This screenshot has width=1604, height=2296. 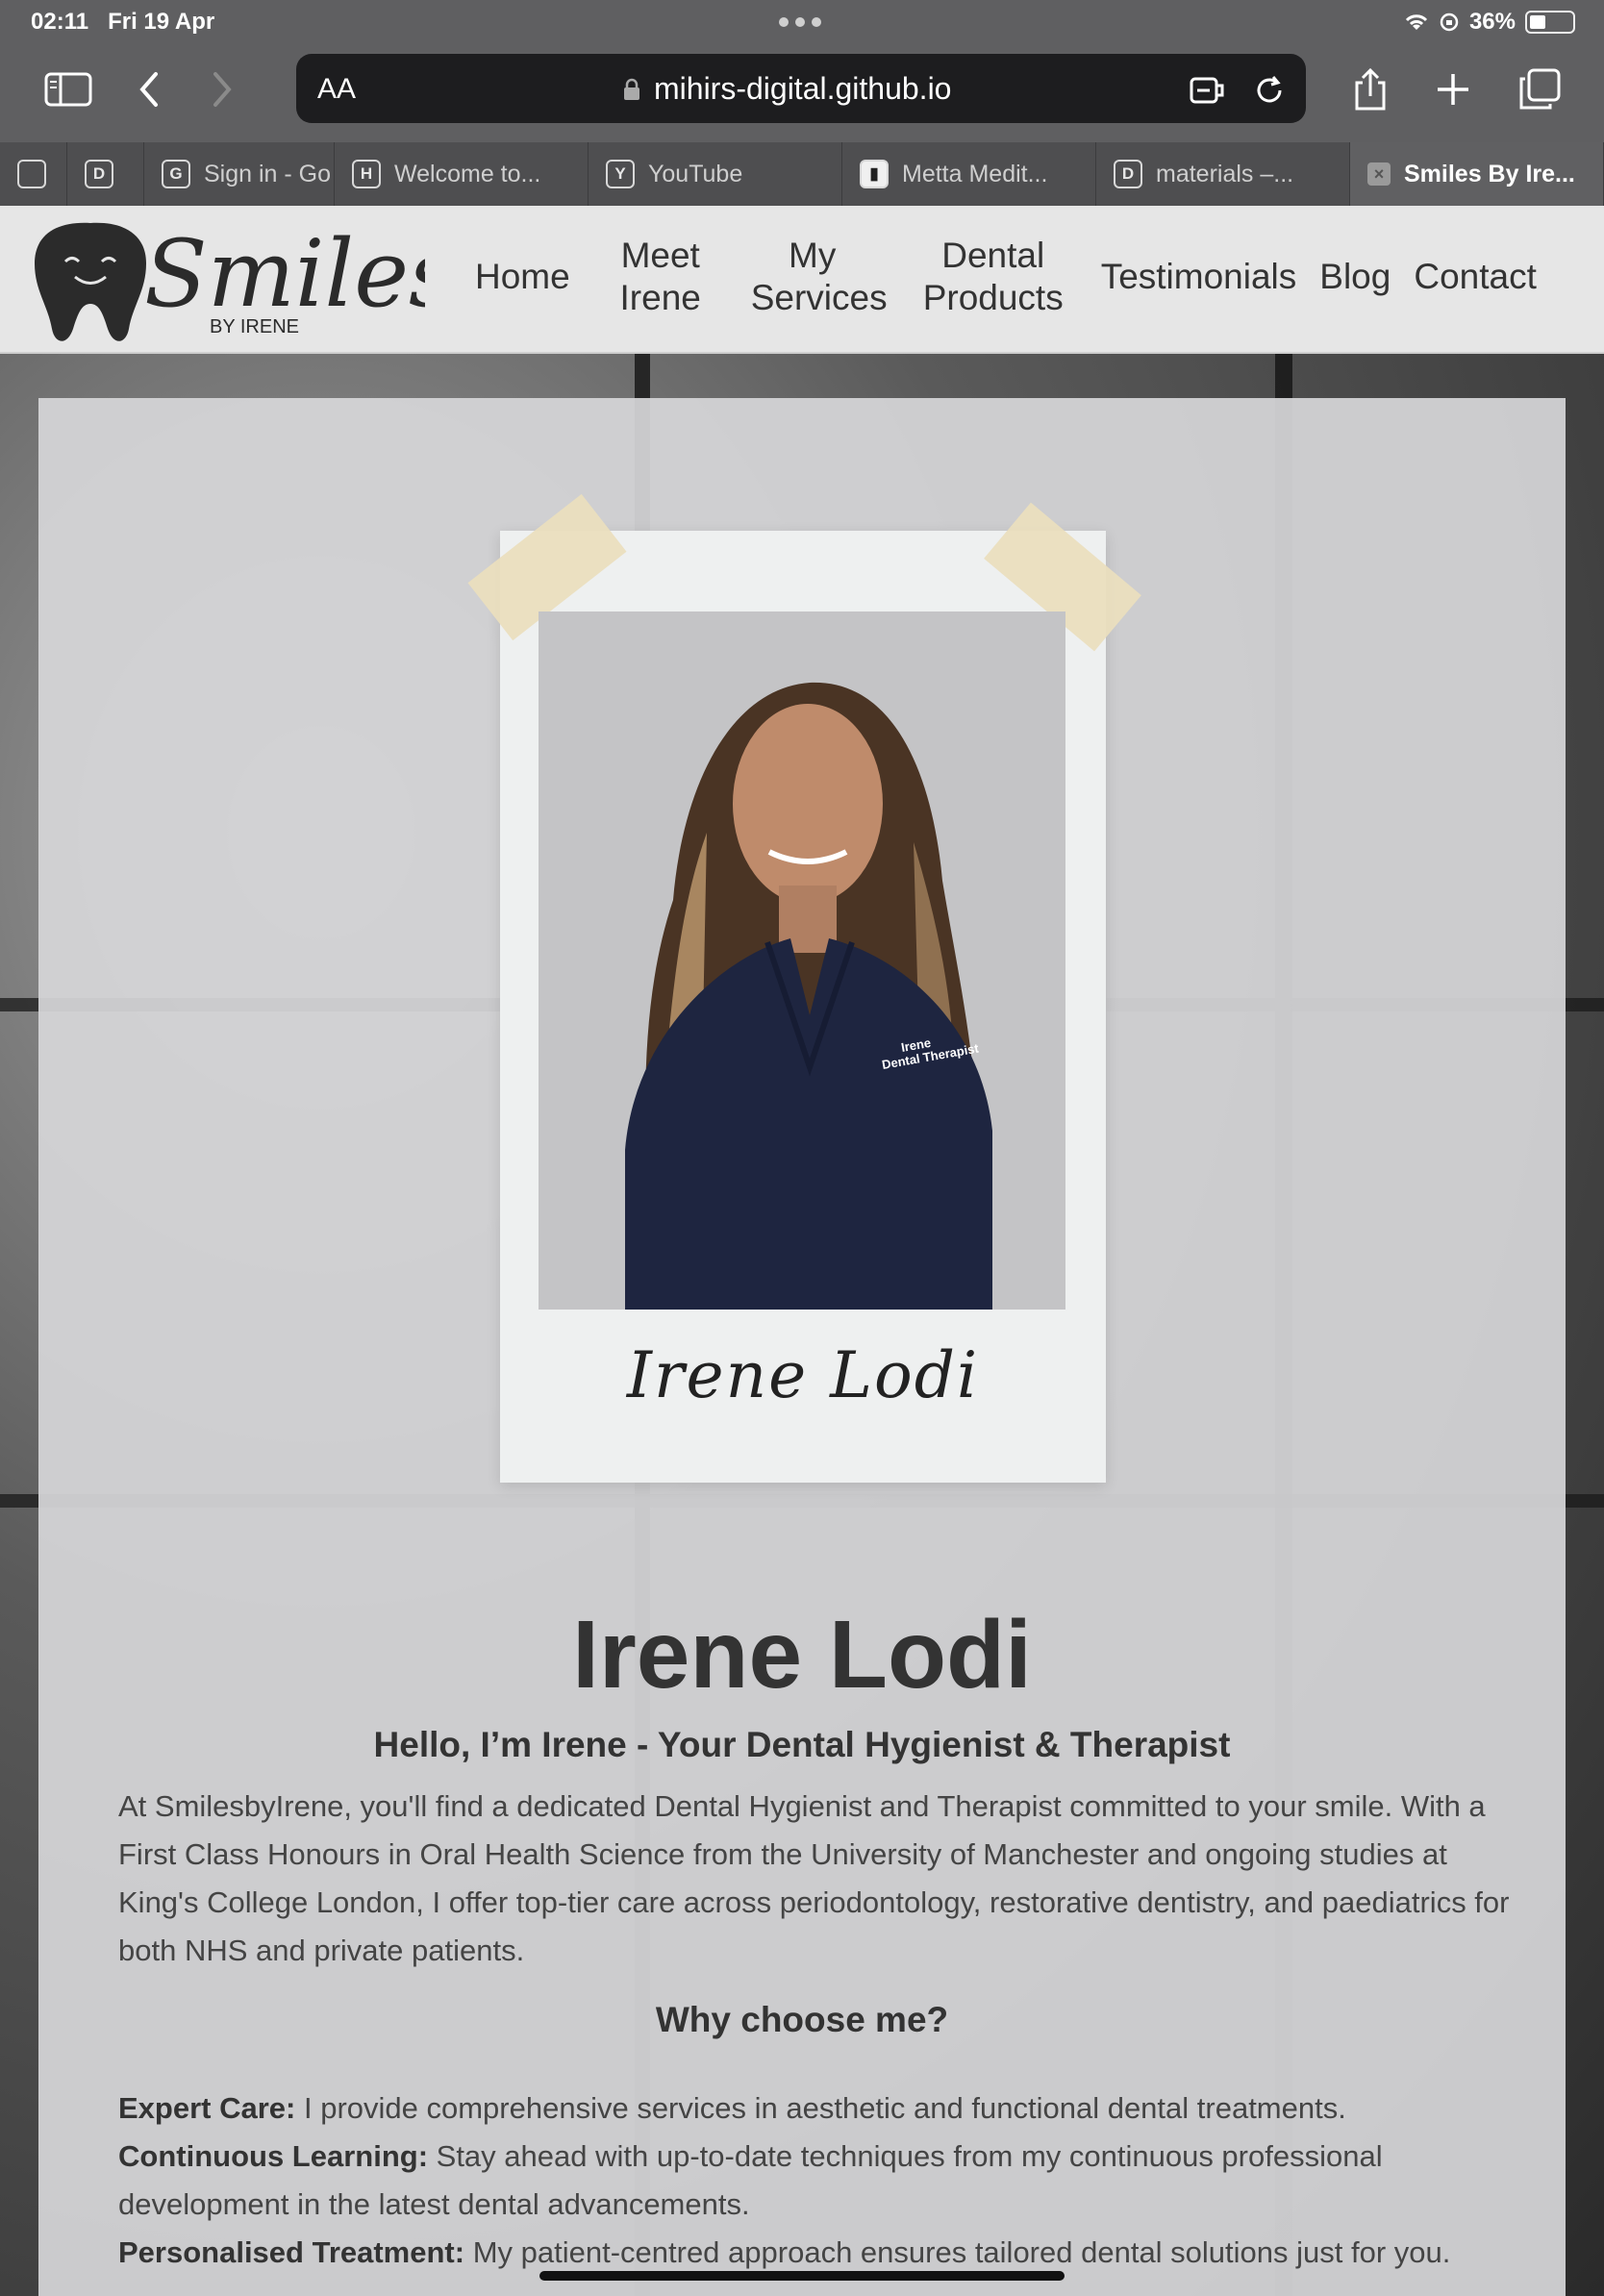 I want to click on tab-title: Sign in - Go, so click(x=268, y=173).